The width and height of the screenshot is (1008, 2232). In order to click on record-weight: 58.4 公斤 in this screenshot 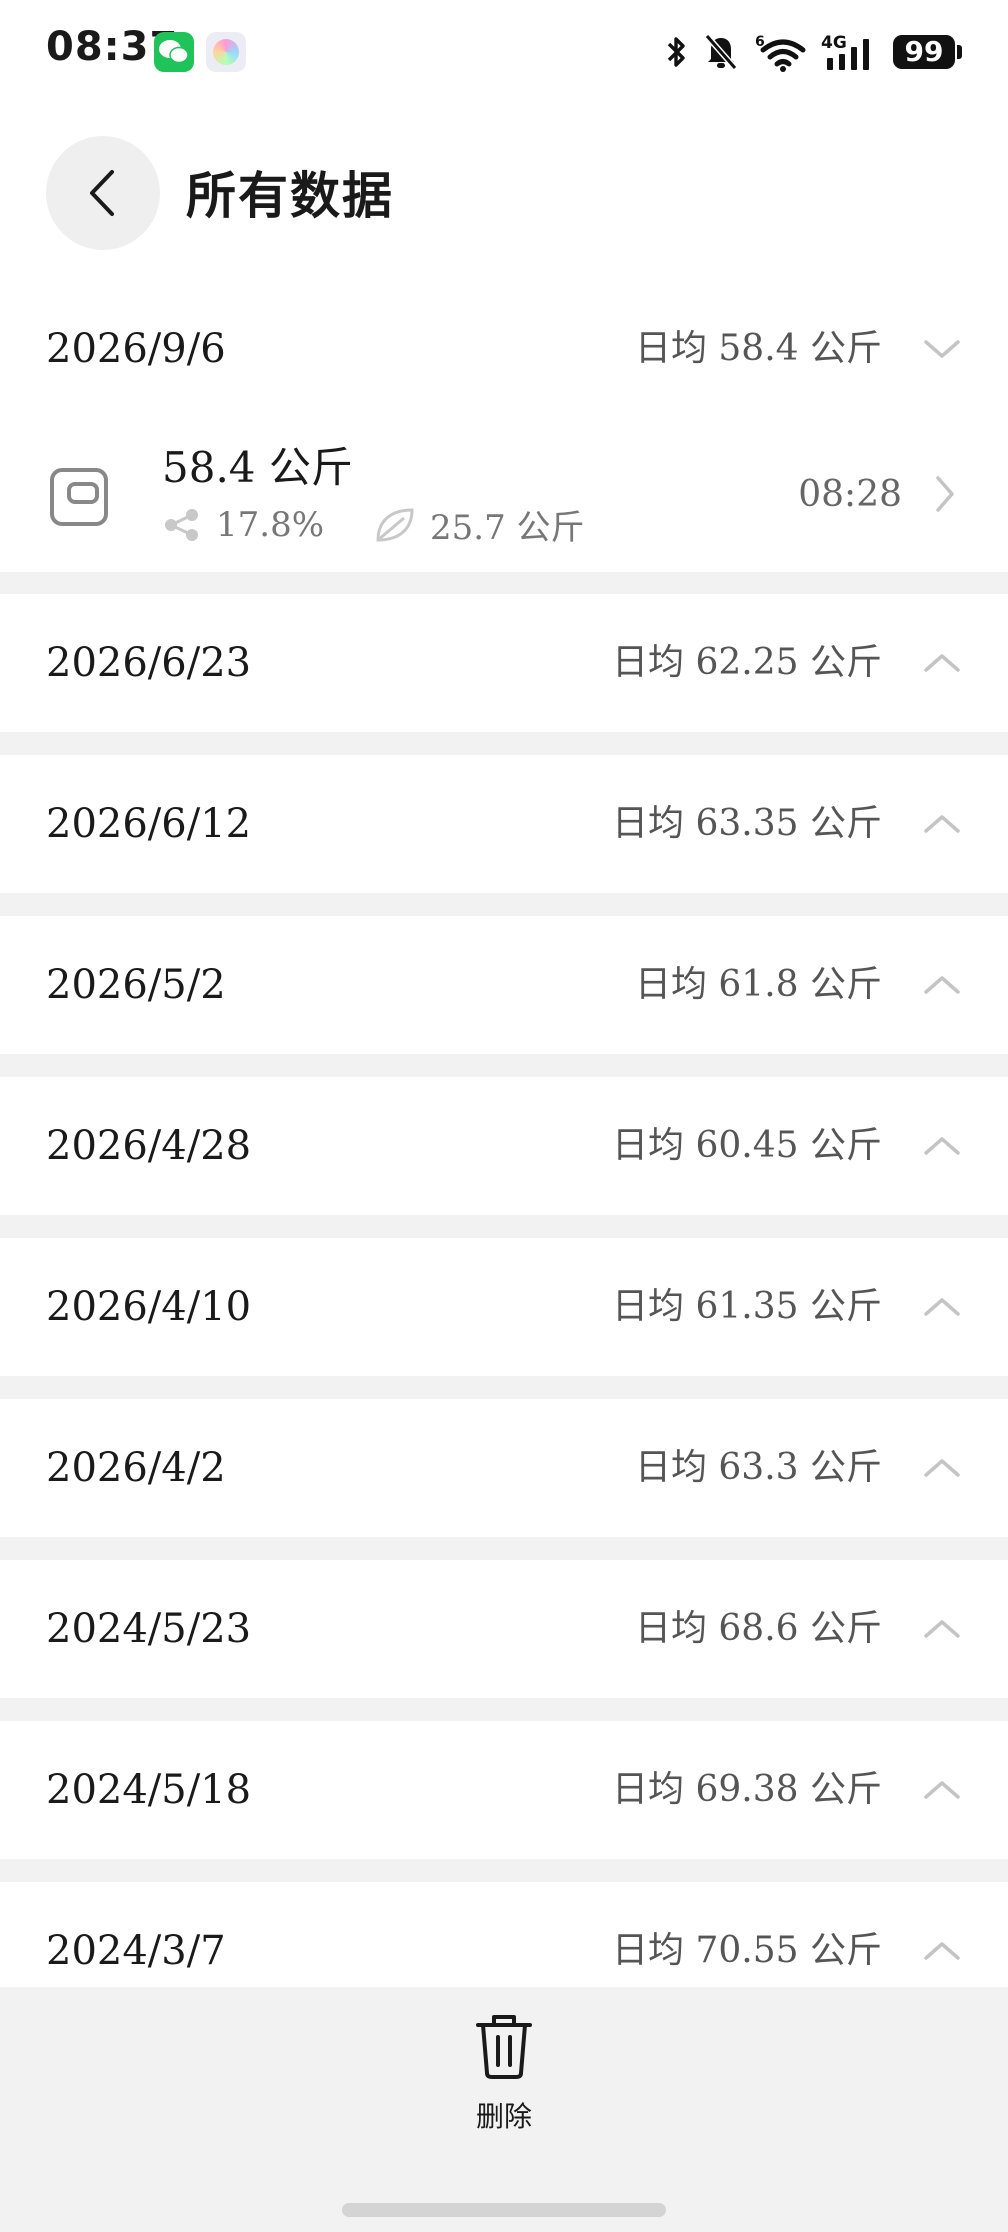, I will do `click(257, 467)`.